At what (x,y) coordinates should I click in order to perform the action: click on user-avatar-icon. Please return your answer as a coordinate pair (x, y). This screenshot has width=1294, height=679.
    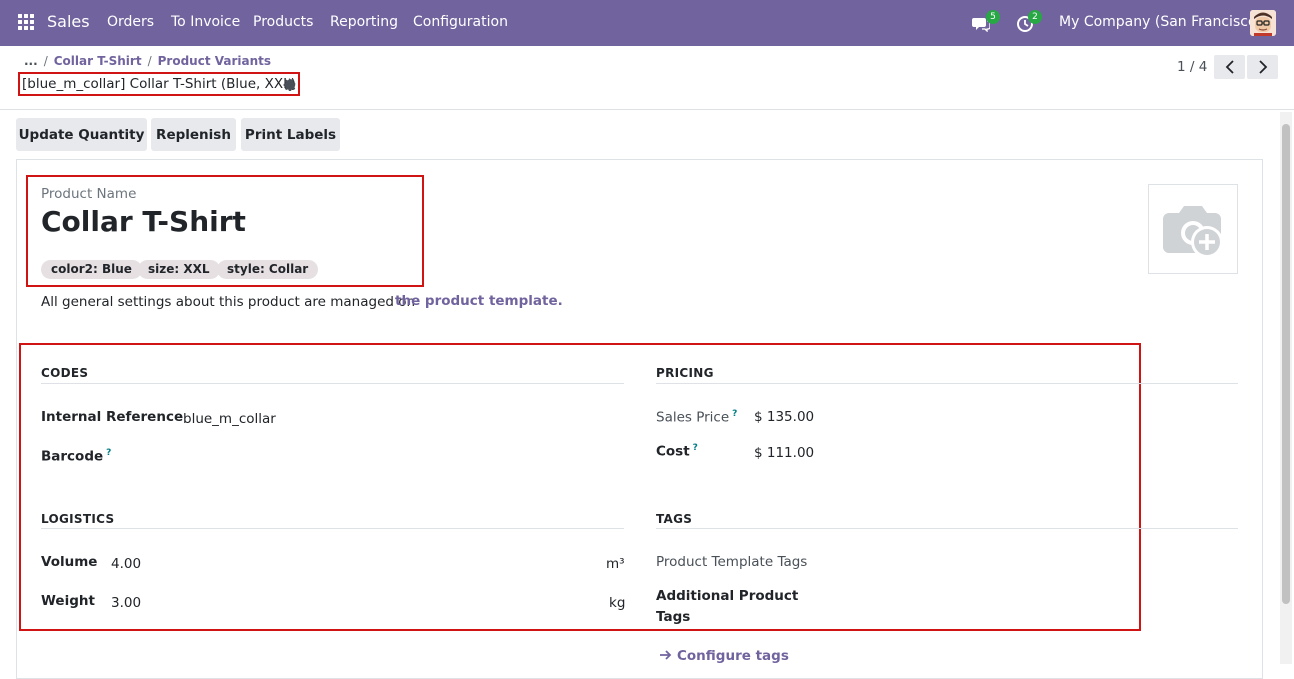
    Looking at the image, I should click on (1263, 23).